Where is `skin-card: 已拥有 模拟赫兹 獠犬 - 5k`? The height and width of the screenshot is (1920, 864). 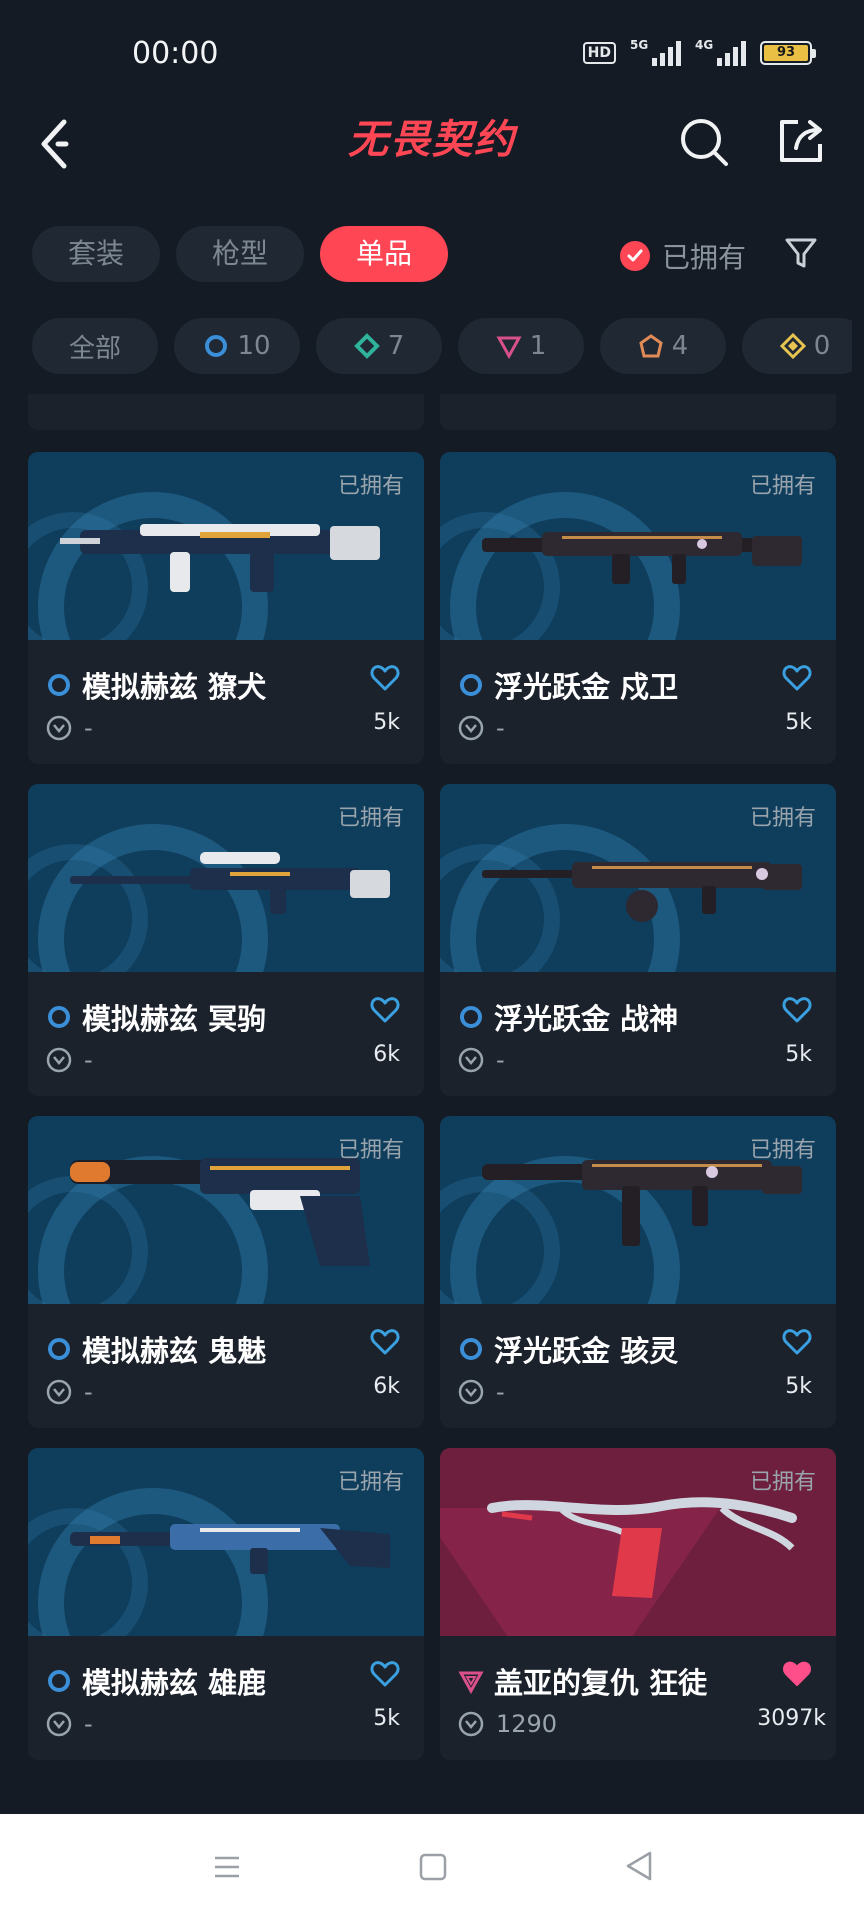 skin-card: 已拥有 模拟赫兹 獠犬 - 5k is located at coordinates (226, 608).